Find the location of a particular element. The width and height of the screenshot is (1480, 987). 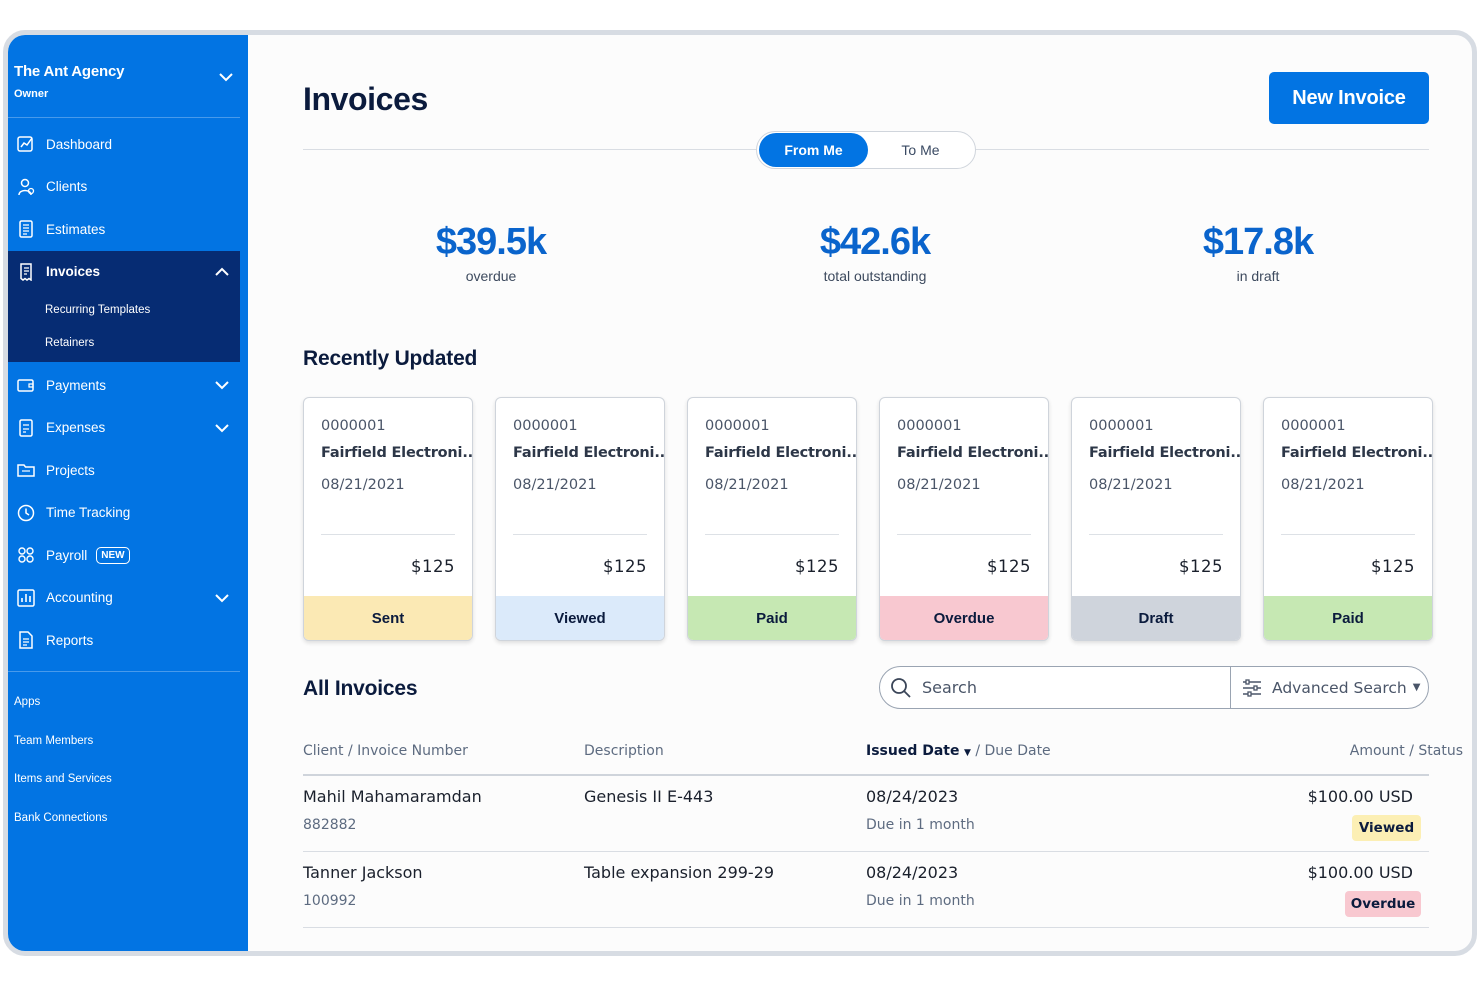

account-switcher: The Ant Agency Owner is located at coordinates (127, 81).